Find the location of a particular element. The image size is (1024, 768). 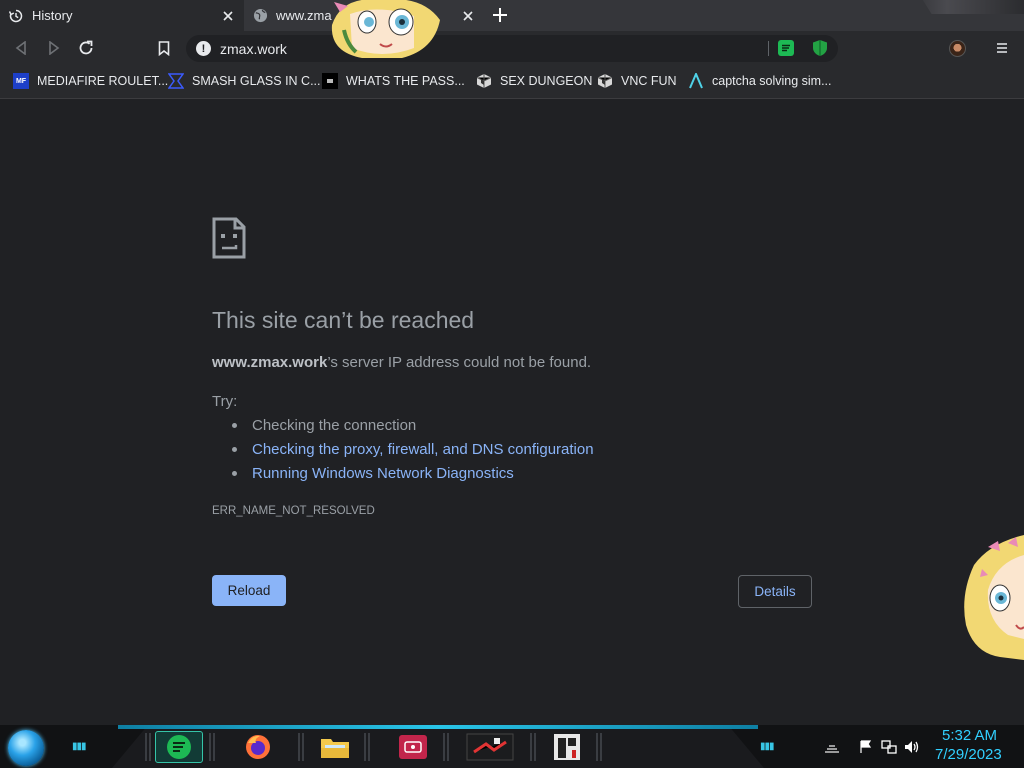

bookmark-sex-dungeon: SEX DUNGEON is located at coordinates (534, 81).